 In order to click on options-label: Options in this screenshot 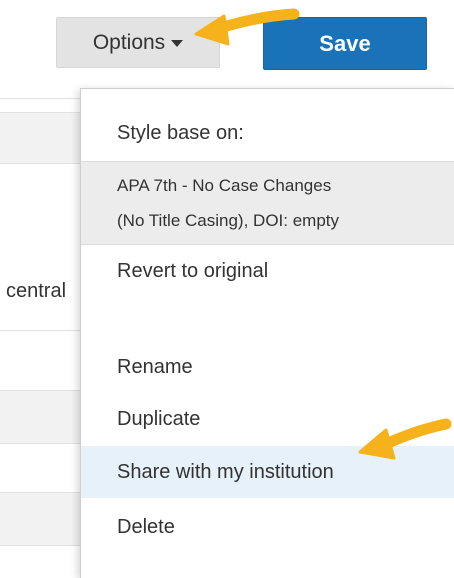, I will do `click(129, 42)`.